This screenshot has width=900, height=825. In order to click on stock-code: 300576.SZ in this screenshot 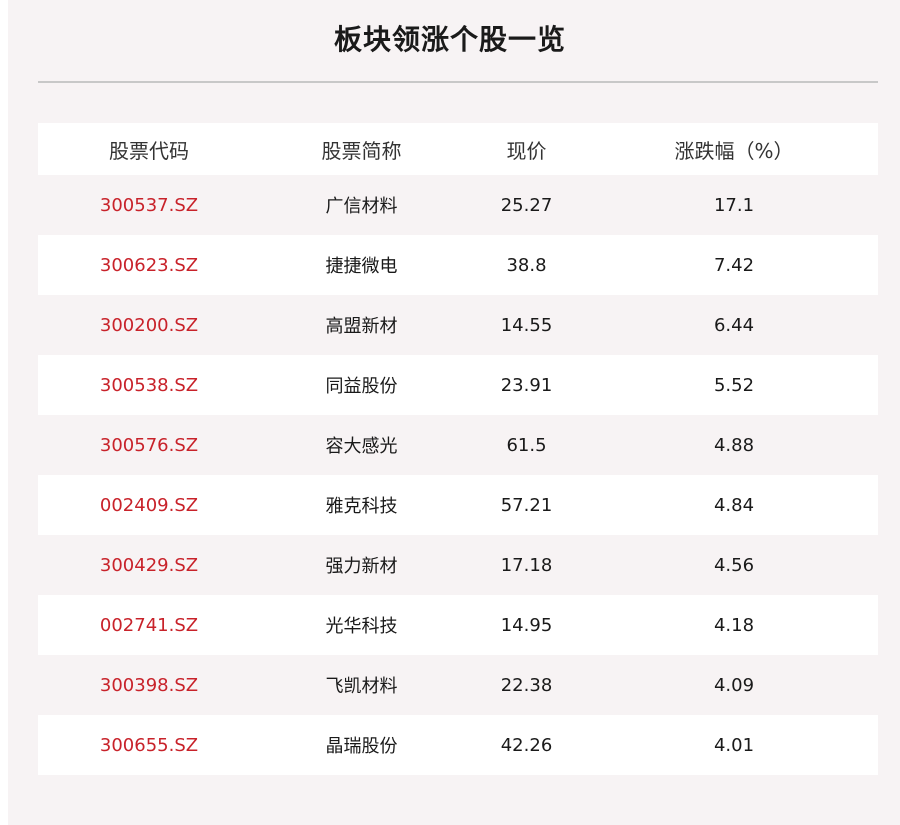, I will do `click(149, 445)`.